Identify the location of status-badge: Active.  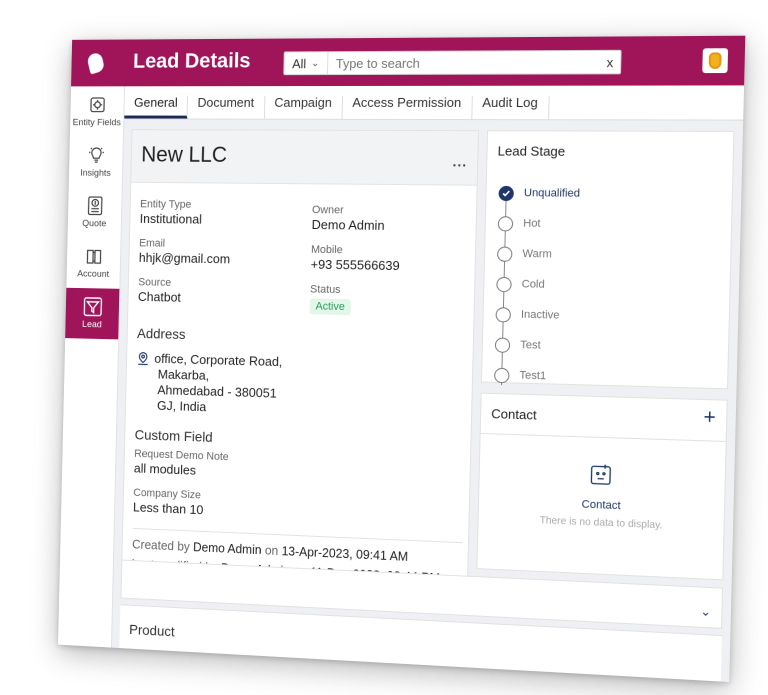
(330, 307).